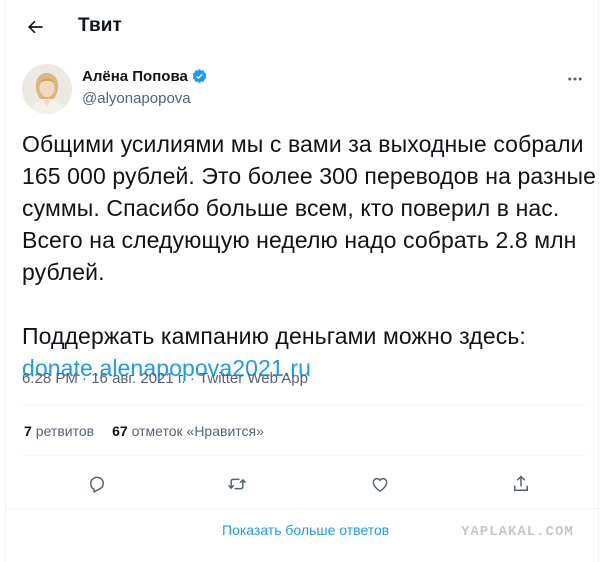 The width and height of the screenshot is (605, 562). I want to click on avatar, so click(47, 89).